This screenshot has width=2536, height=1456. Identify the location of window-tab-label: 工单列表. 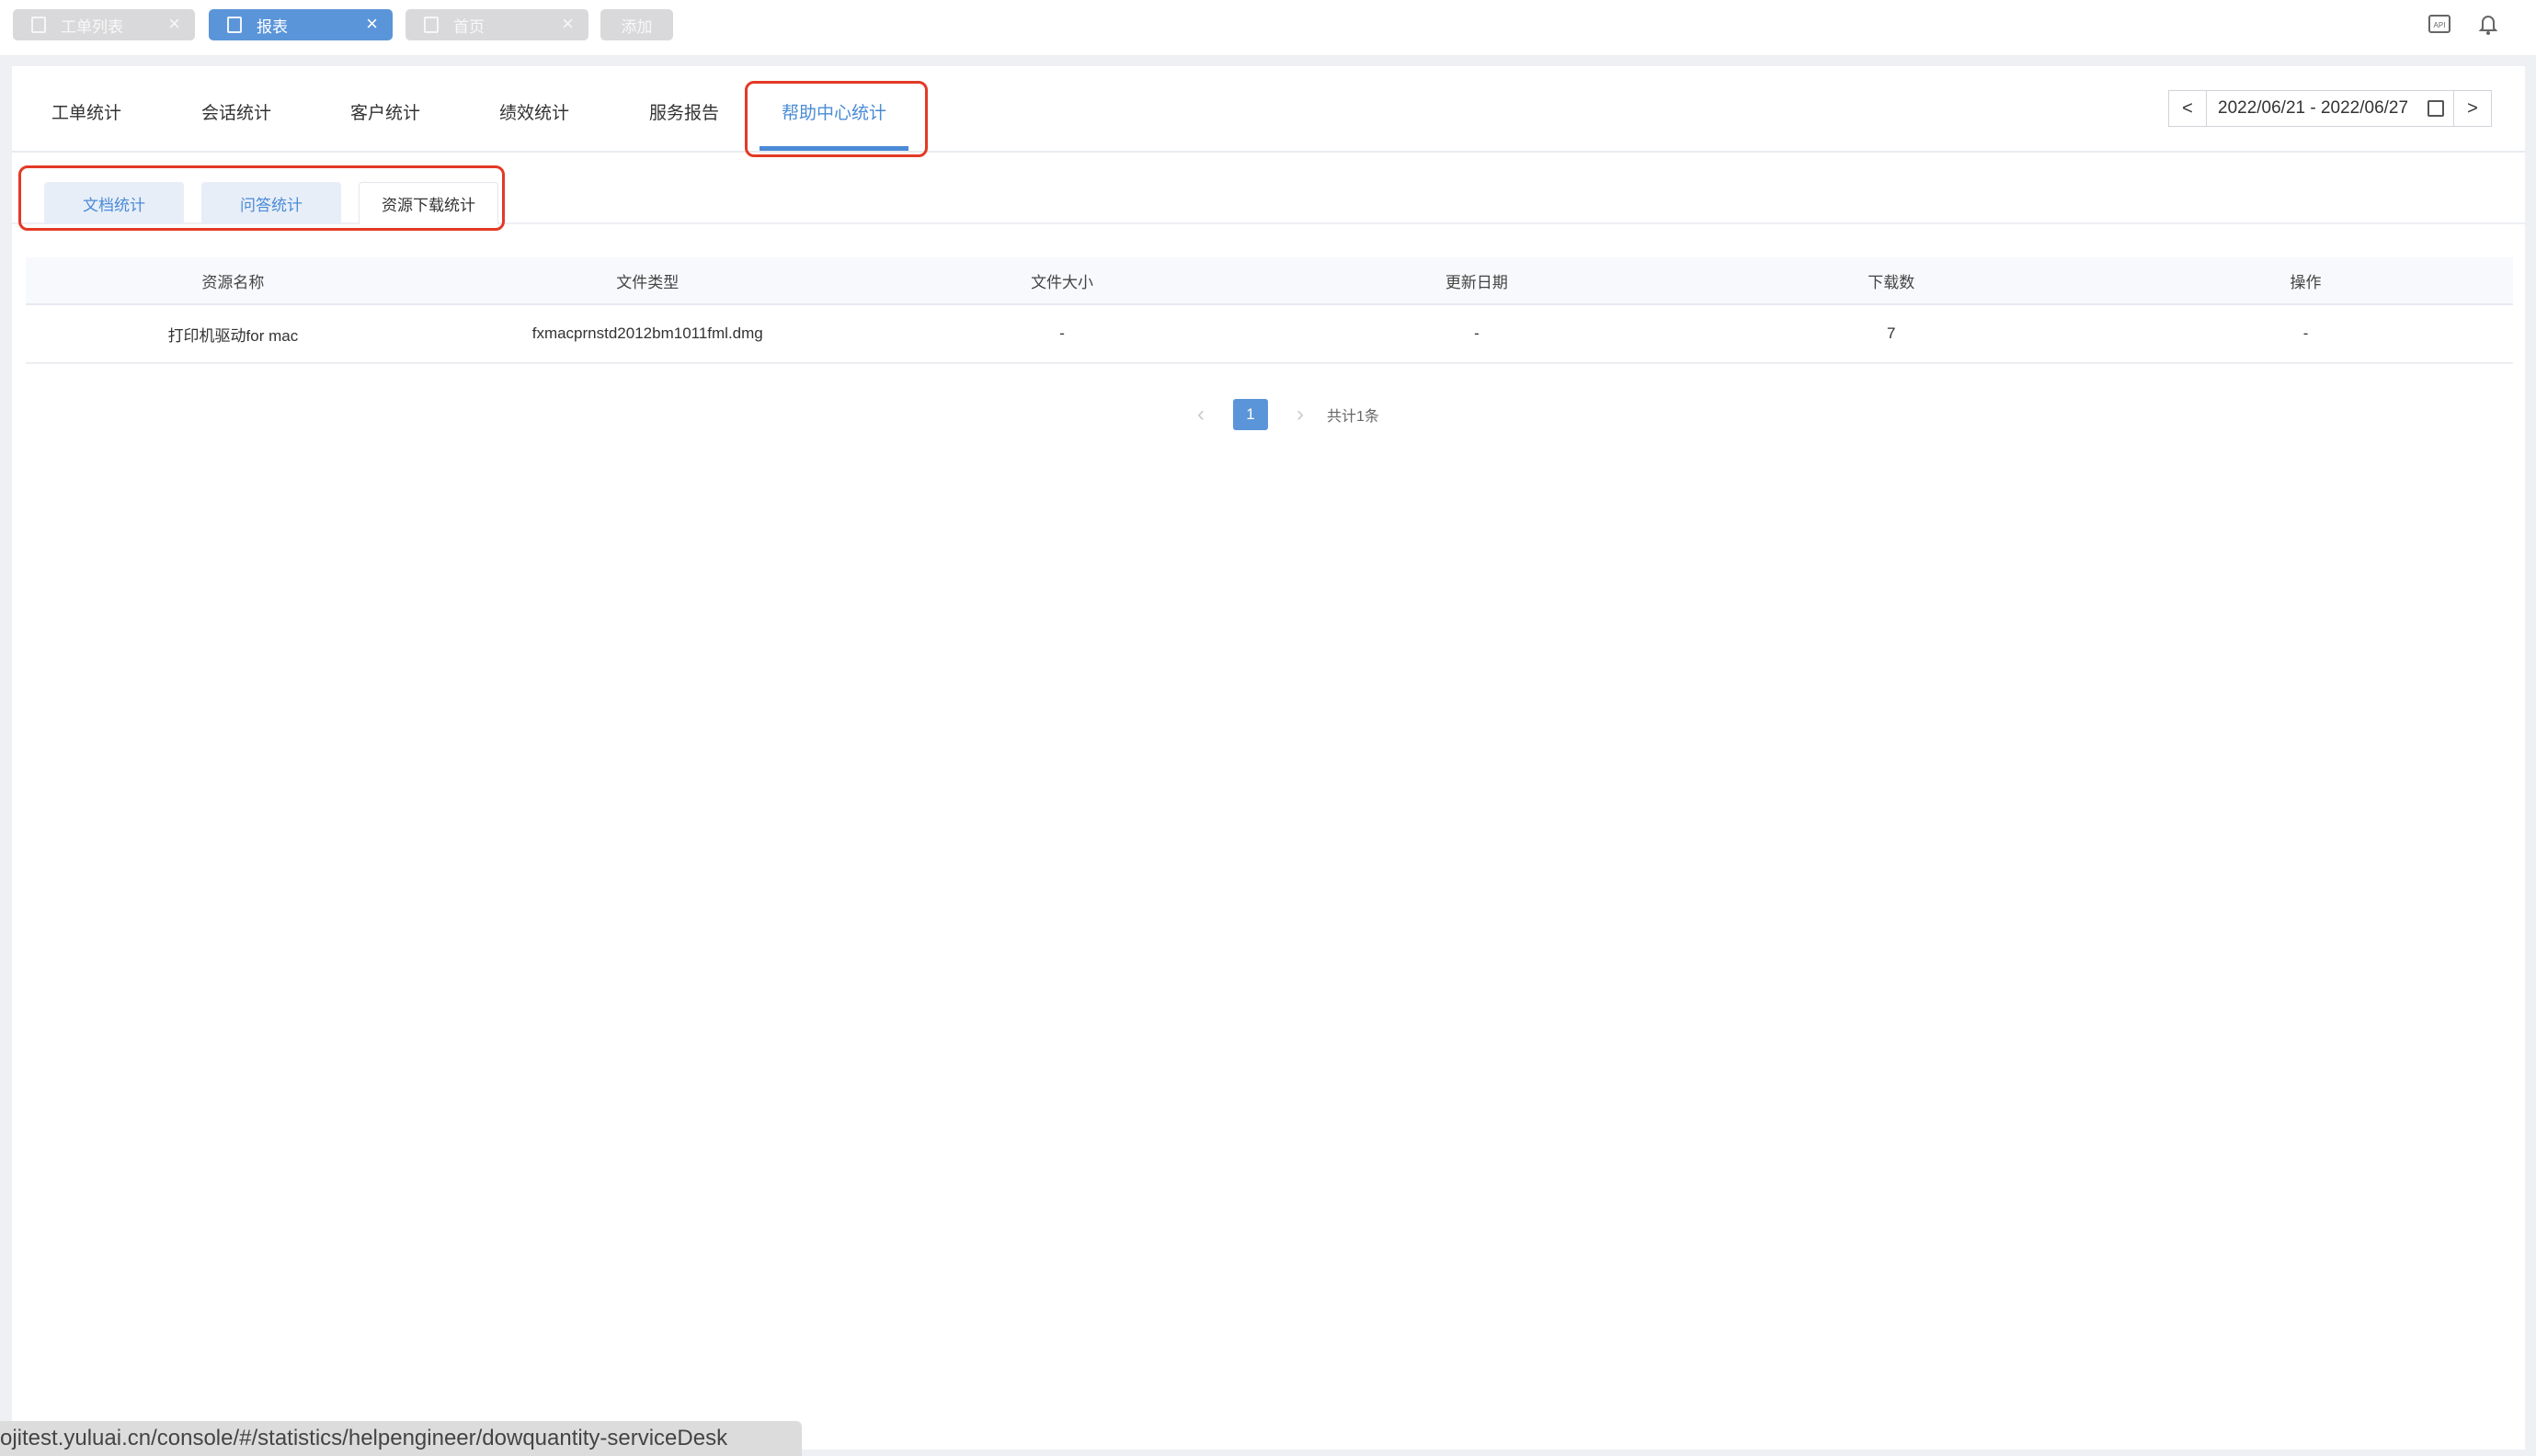
(92, 26).